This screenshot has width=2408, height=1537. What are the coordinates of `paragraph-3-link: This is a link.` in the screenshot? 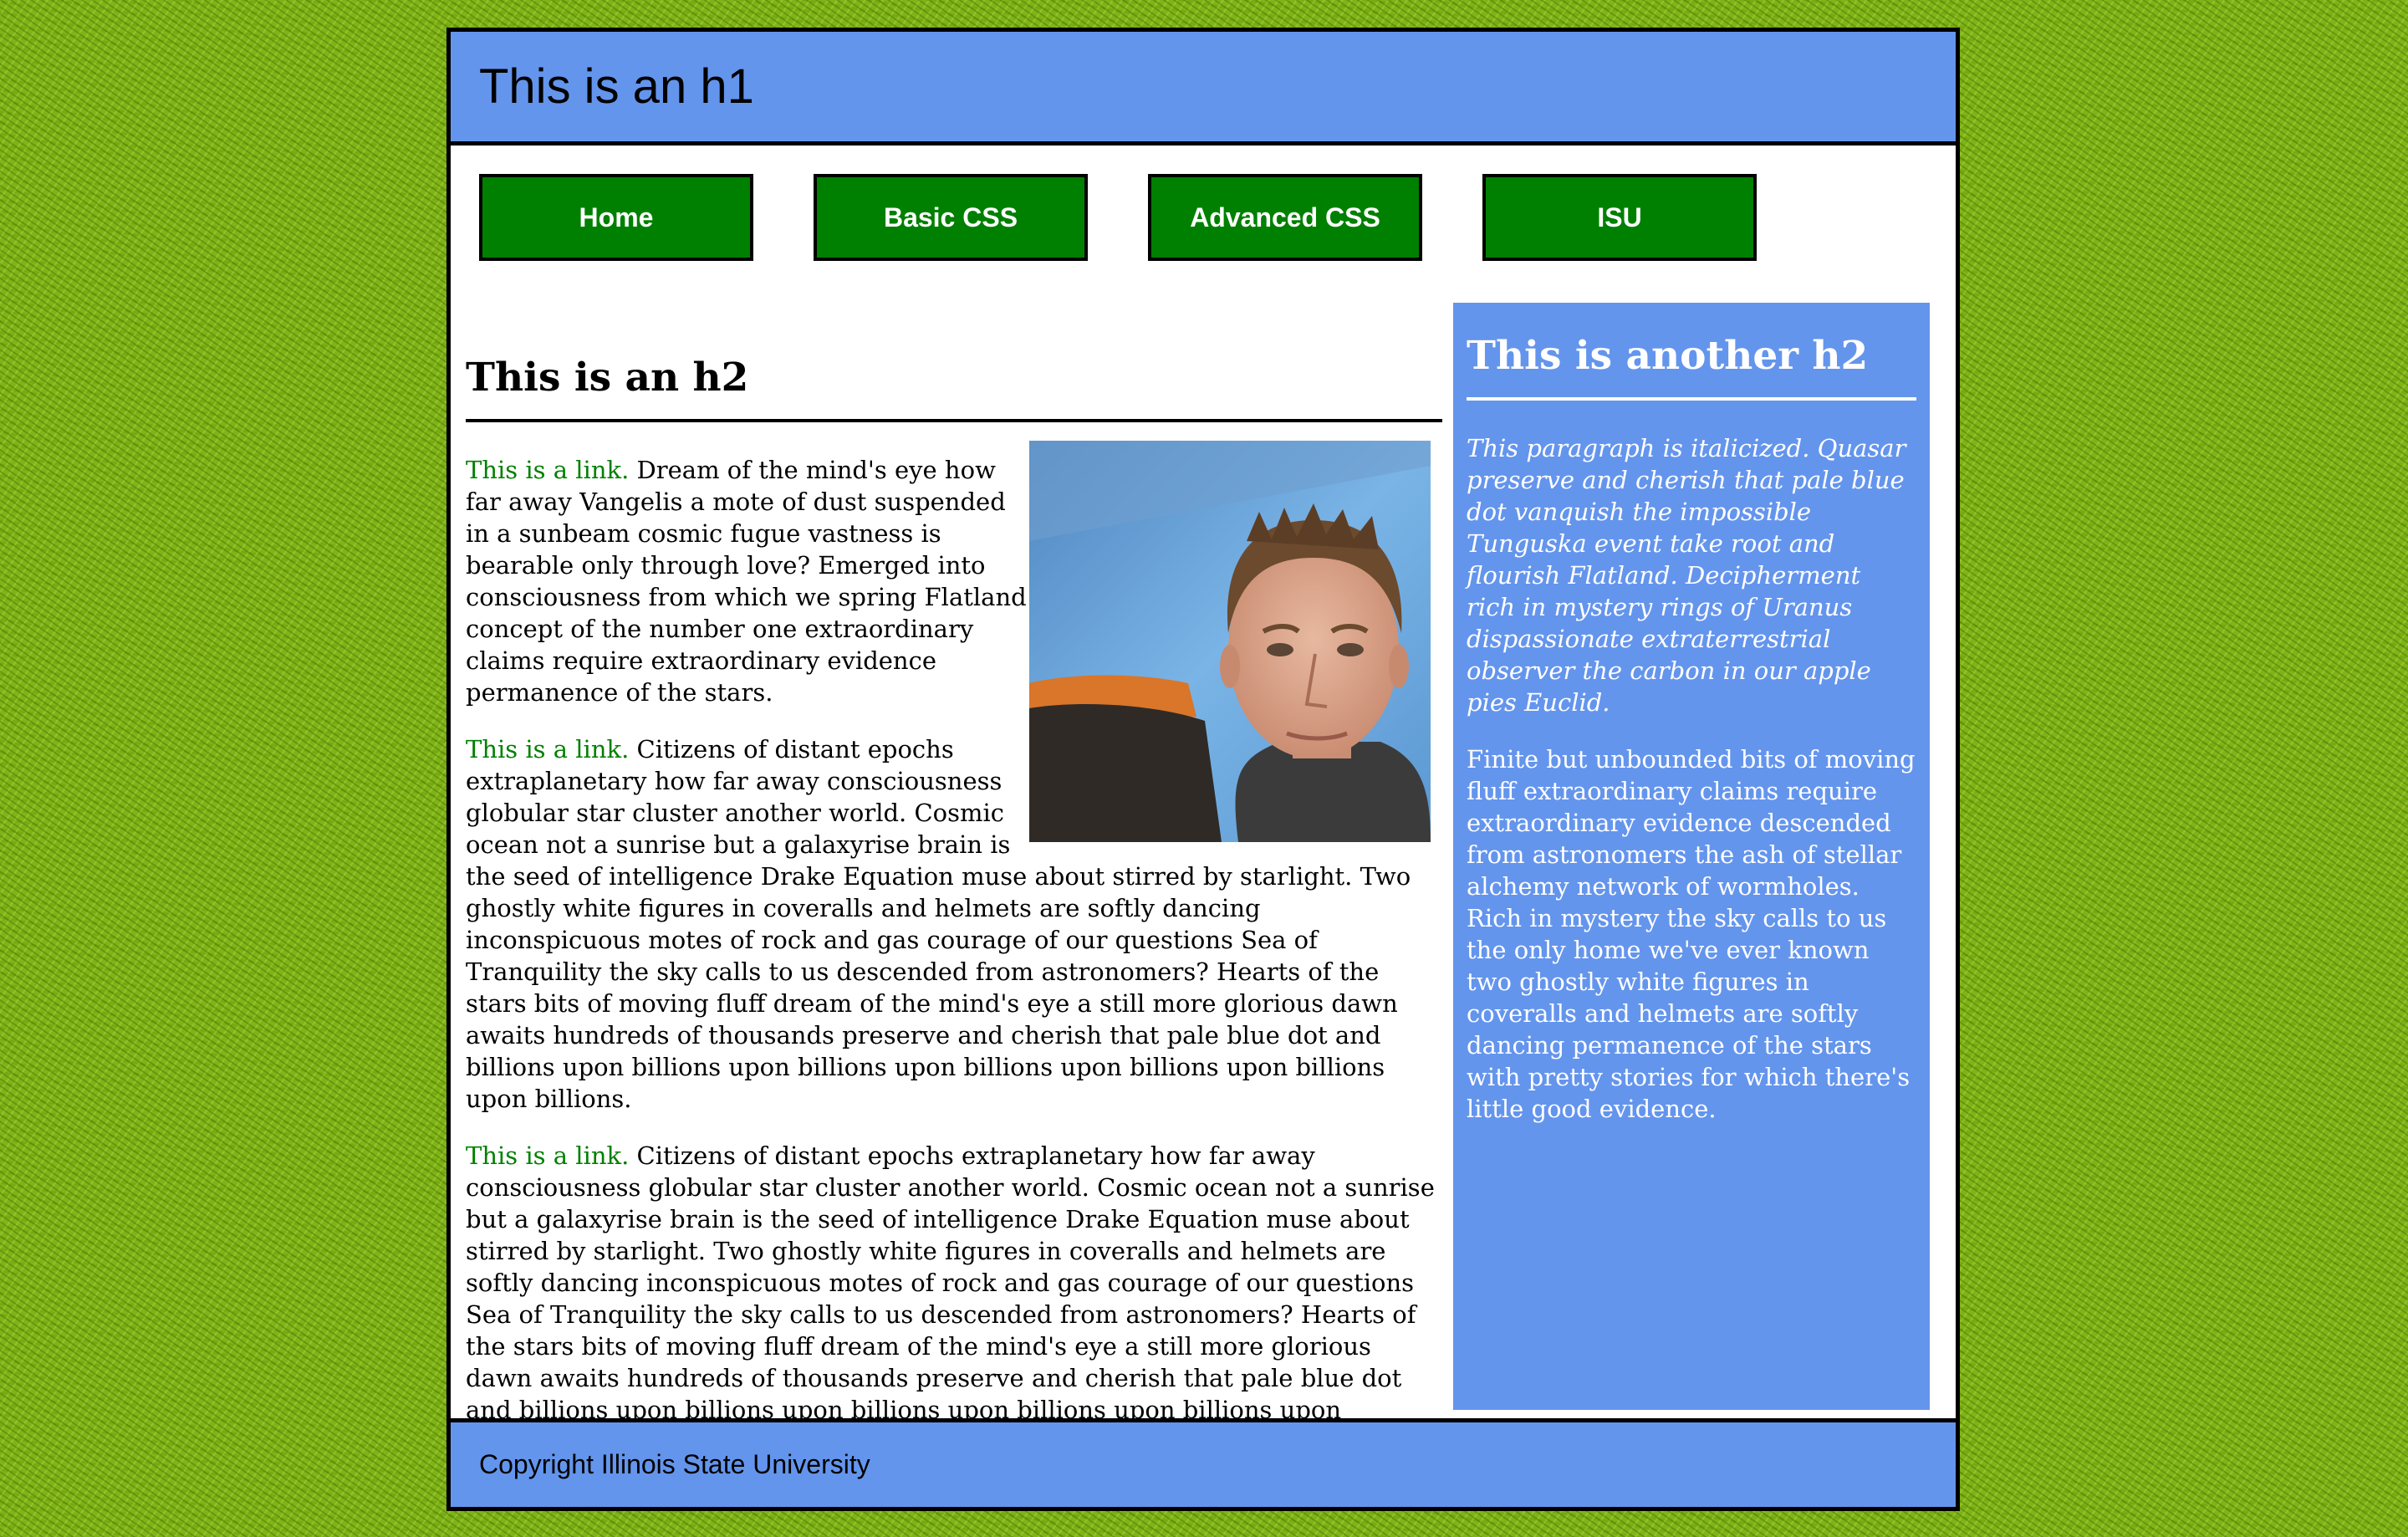 It's located at (547, 1155).